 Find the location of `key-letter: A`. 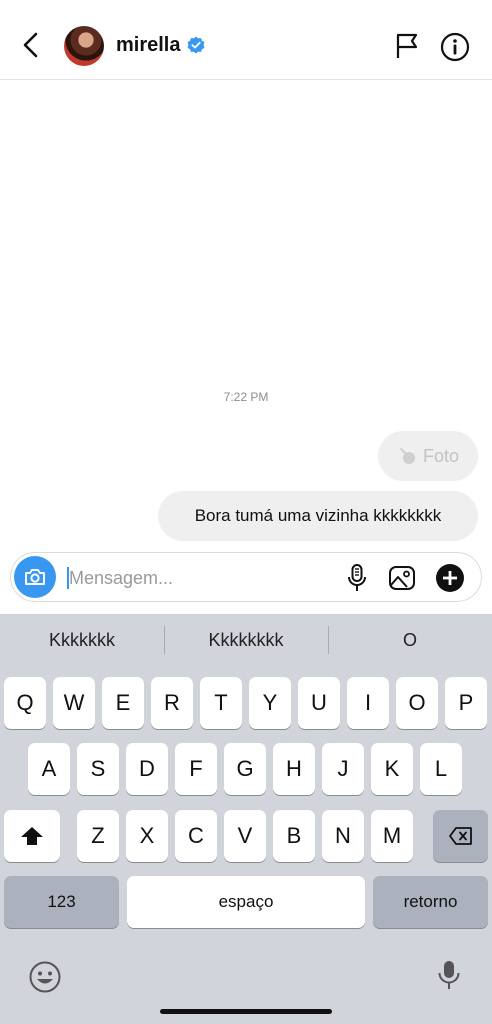

key-letter: A is located at coordinates (49, 769).